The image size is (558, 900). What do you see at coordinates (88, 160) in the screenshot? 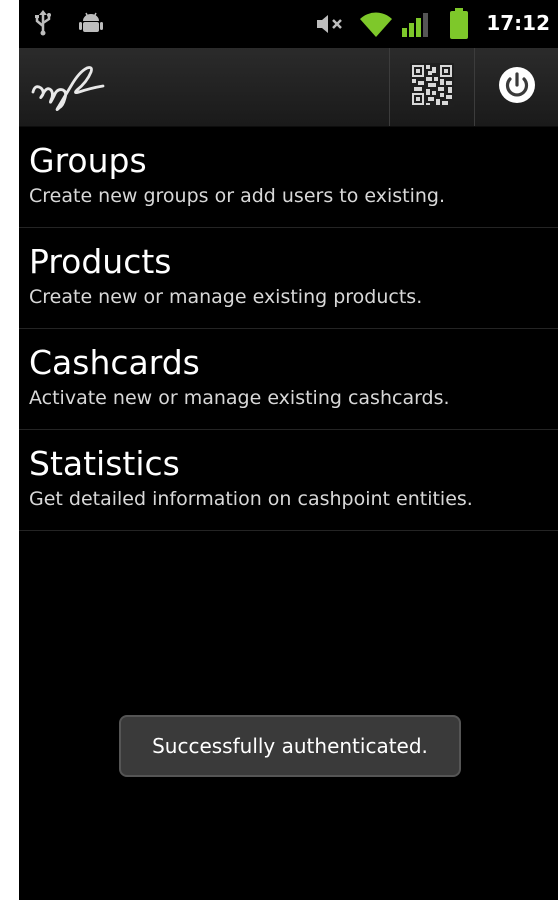
I see `menu-item-title: Groups` at bounding box center [88, 160].